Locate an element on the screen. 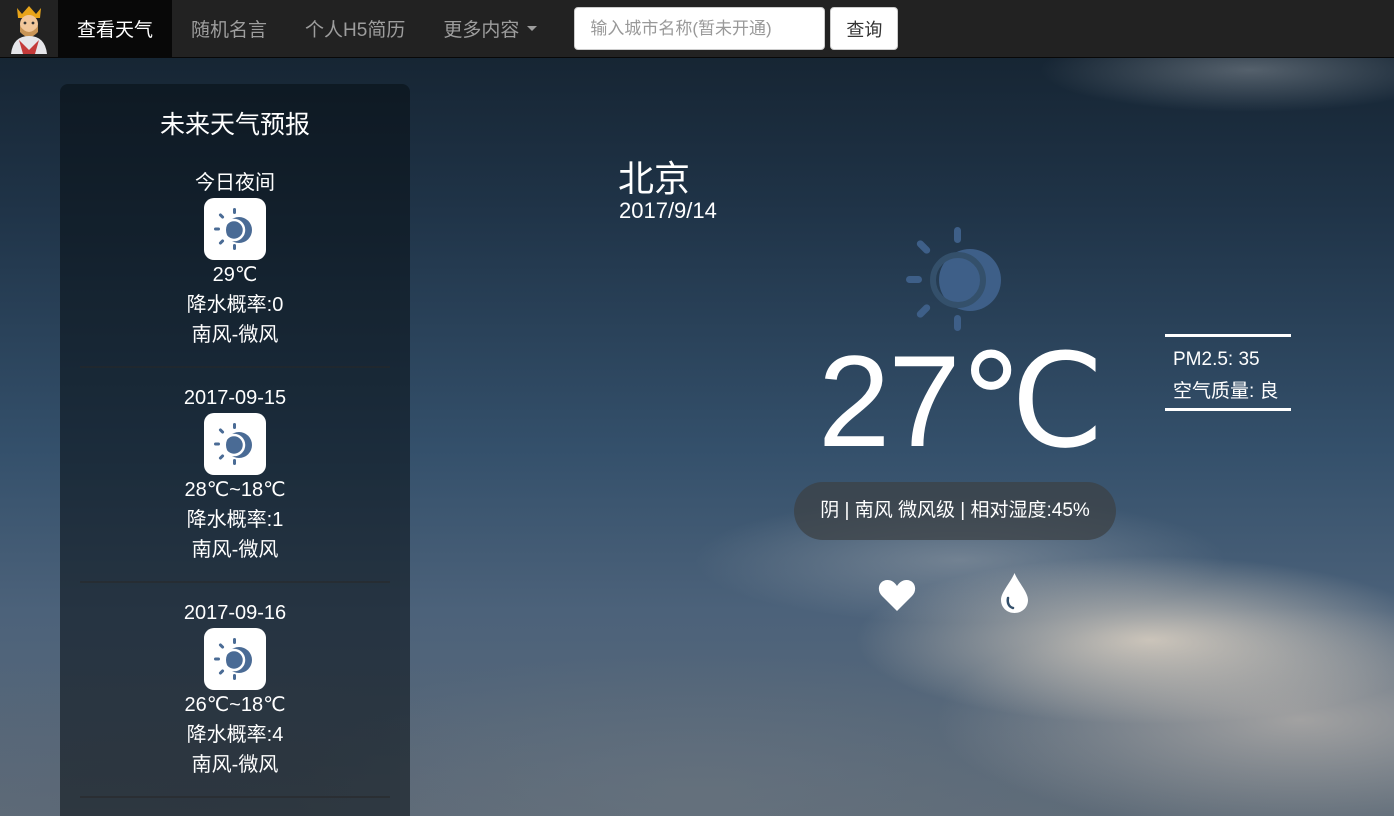  air-quality-level: 空气质量: 良 is located at coordinates (1226, 391).